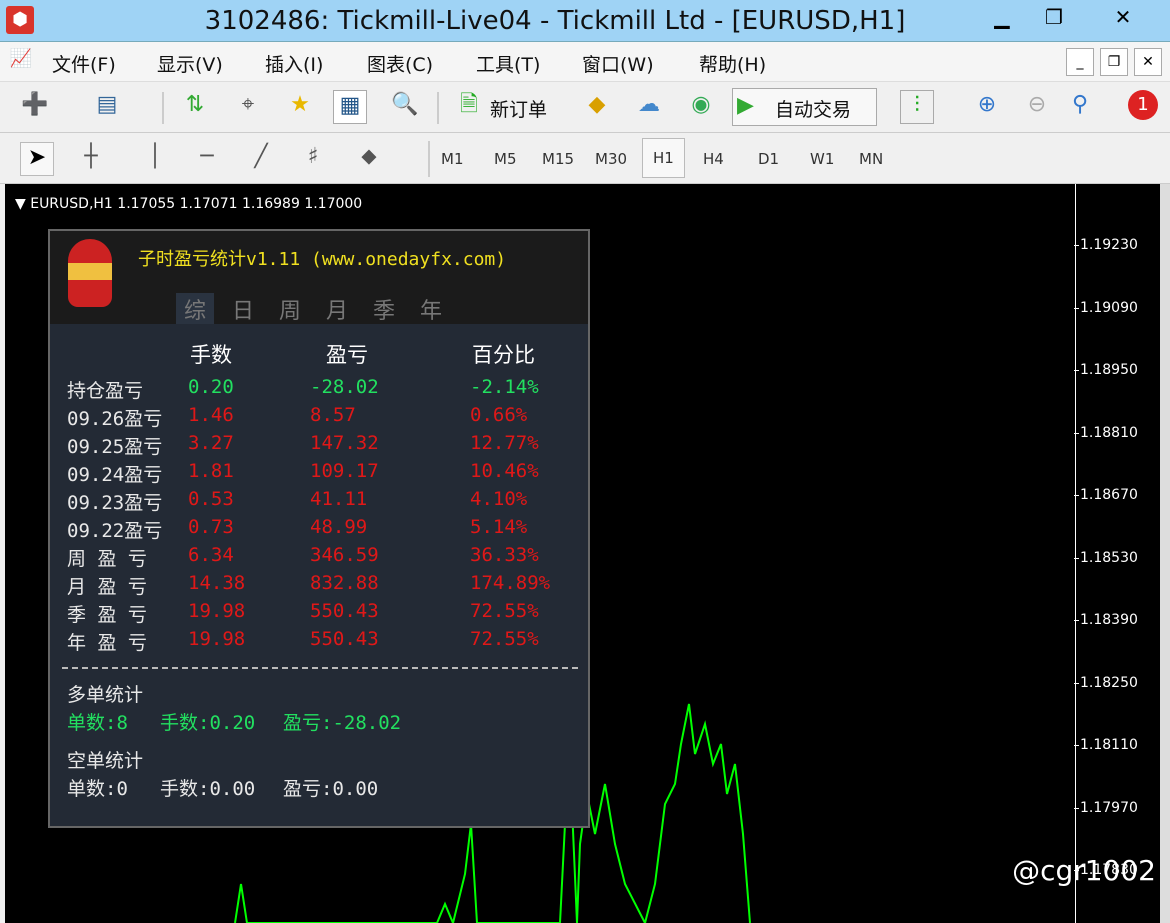 This screenshot has width=1170, height=923. I want to click on mdi-minimize-button: _, so click(1080, 62).